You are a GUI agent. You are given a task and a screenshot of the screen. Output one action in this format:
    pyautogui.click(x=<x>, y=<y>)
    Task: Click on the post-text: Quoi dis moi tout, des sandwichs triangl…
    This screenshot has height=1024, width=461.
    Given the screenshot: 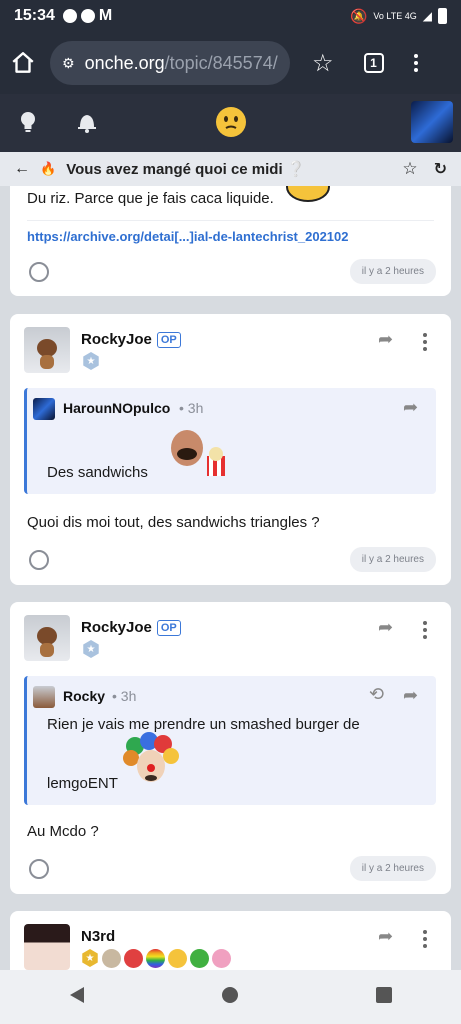 What is the action you would take?
    pyautogui.click(x=173, y=522)
    